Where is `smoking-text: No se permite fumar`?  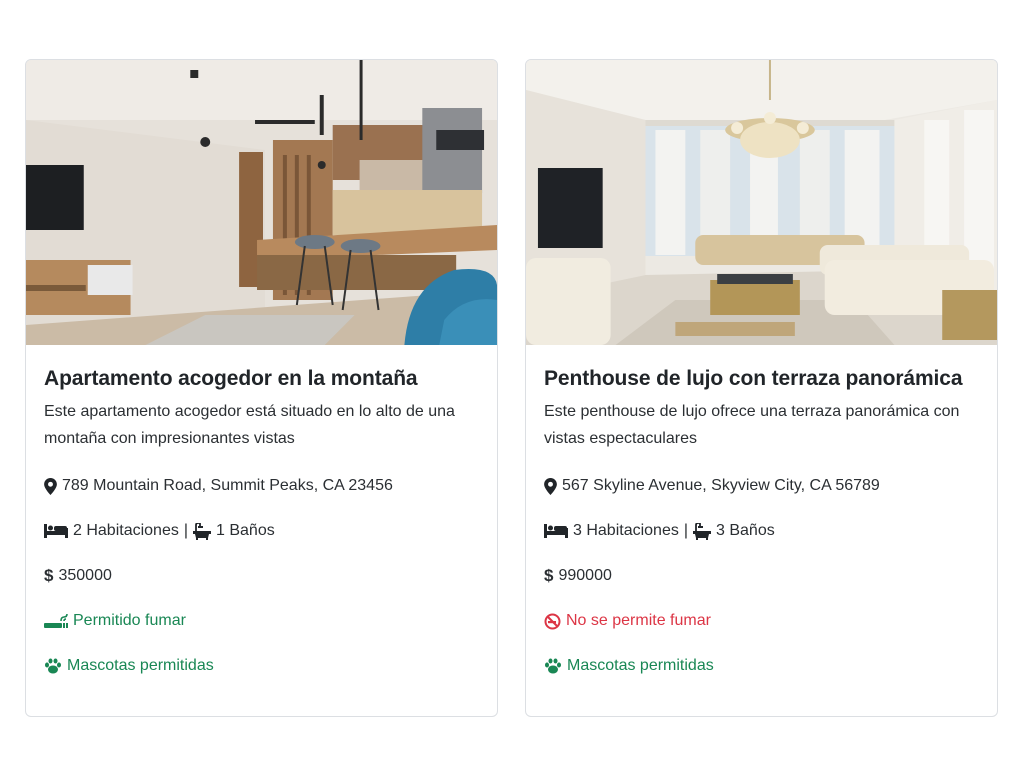
smoking-text: No se permite fumar is located at coordinates (638, 620).